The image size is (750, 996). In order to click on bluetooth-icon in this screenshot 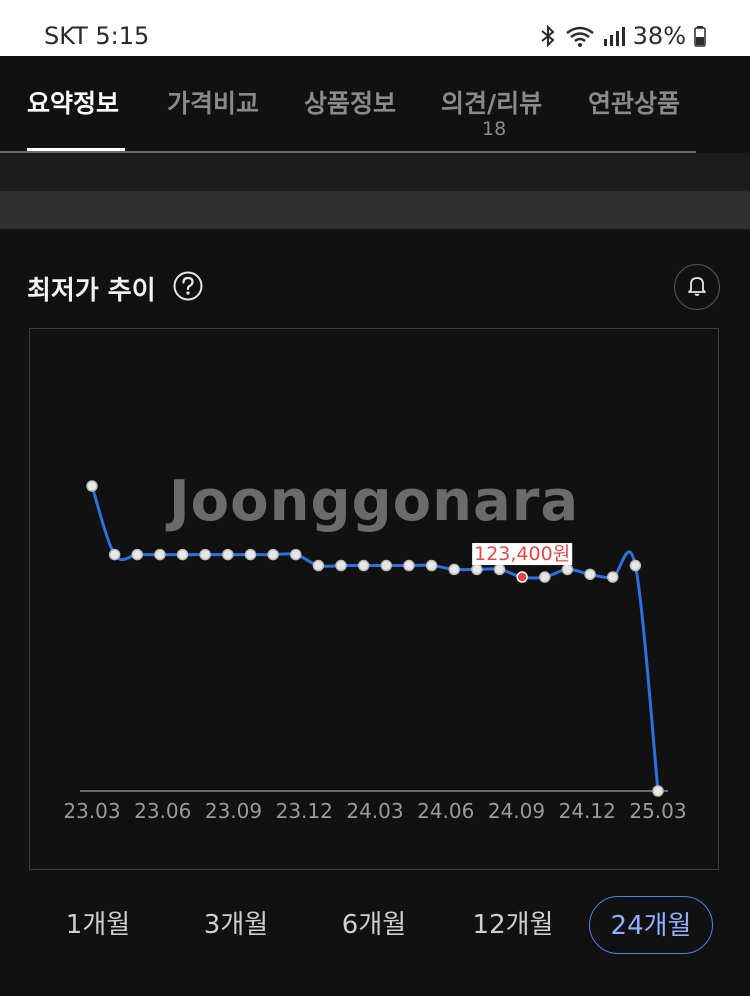, I will do `click(548, 36)`.